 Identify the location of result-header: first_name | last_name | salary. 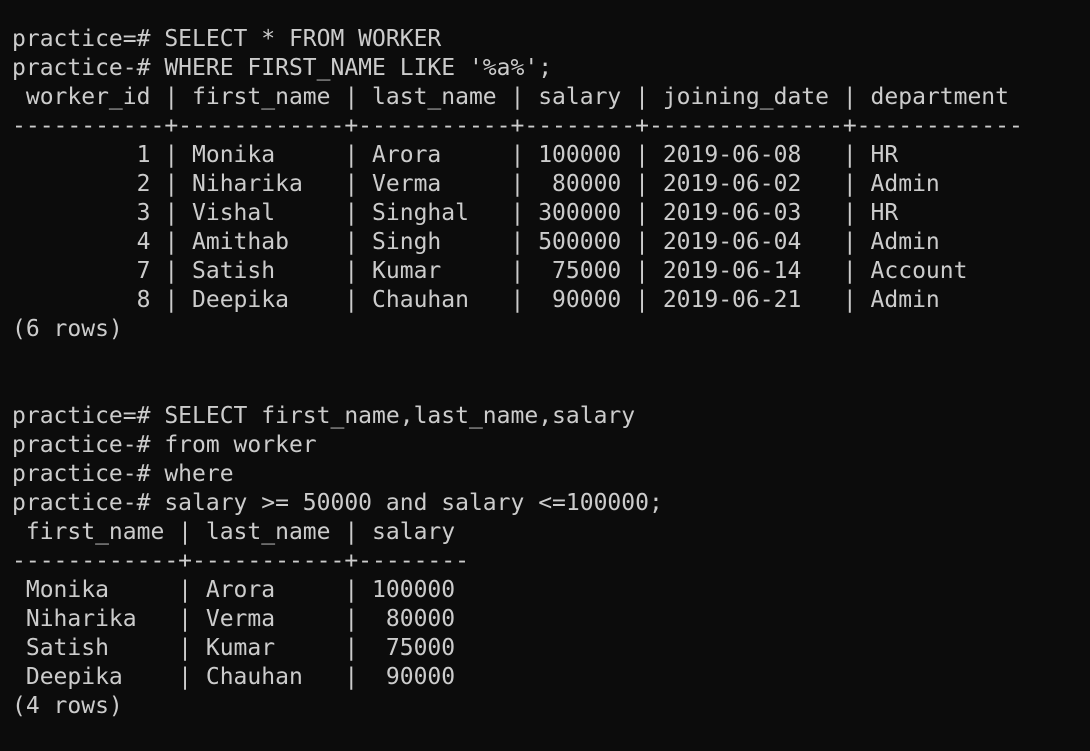
(234, 532).